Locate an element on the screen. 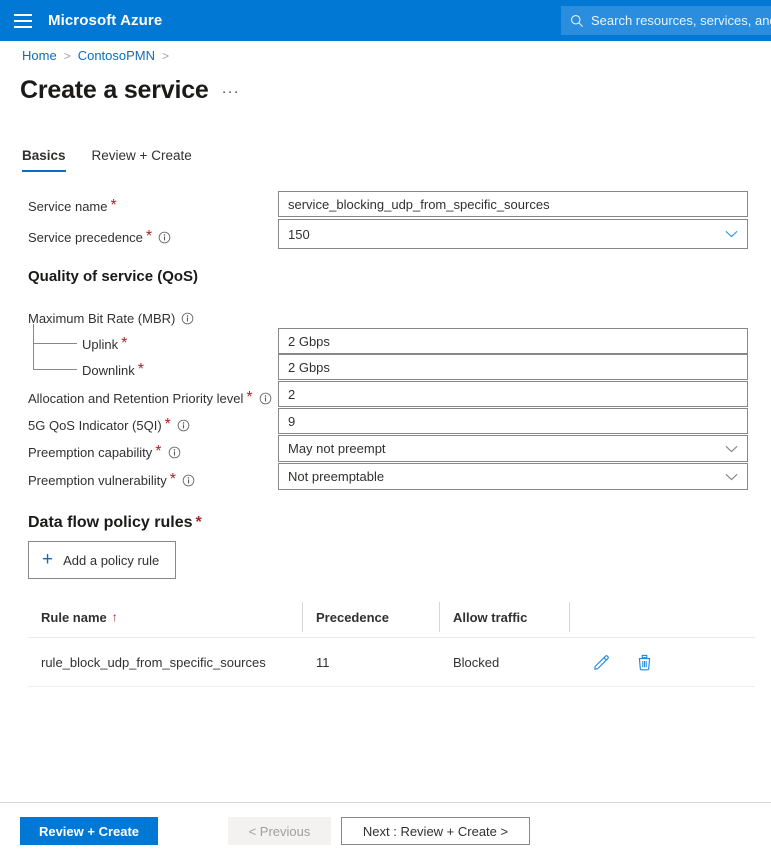  azure-brand-label: Microsoft Azure is located at coordinates (105, 20).